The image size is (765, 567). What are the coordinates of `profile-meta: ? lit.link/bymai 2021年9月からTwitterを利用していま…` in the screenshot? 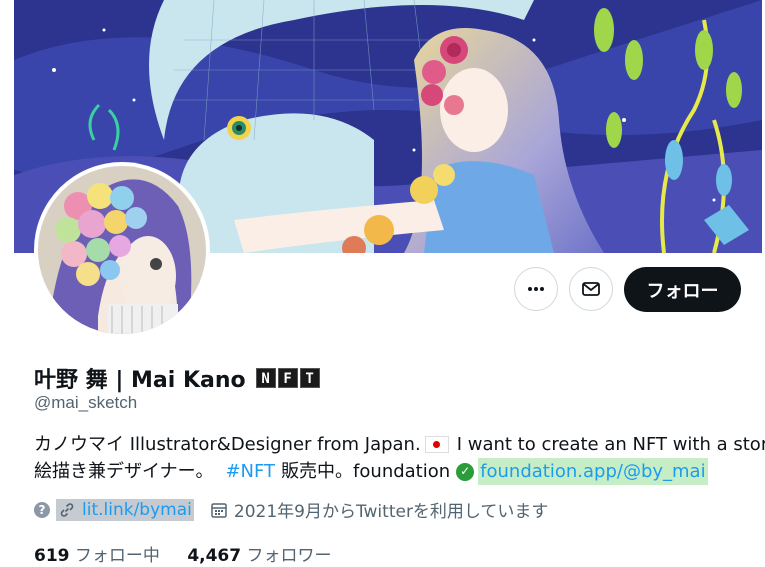 It's located at (291, 509).